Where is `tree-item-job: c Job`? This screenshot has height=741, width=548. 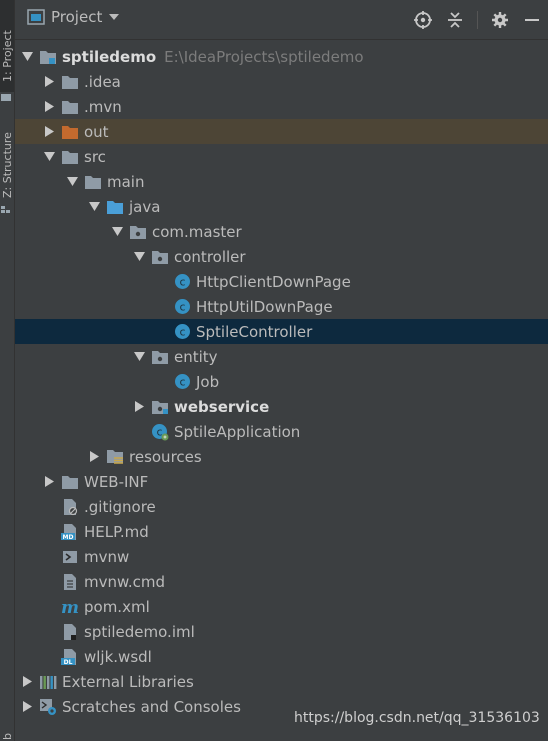 tree-item-job: c Job is located at coordinates (281, 381).